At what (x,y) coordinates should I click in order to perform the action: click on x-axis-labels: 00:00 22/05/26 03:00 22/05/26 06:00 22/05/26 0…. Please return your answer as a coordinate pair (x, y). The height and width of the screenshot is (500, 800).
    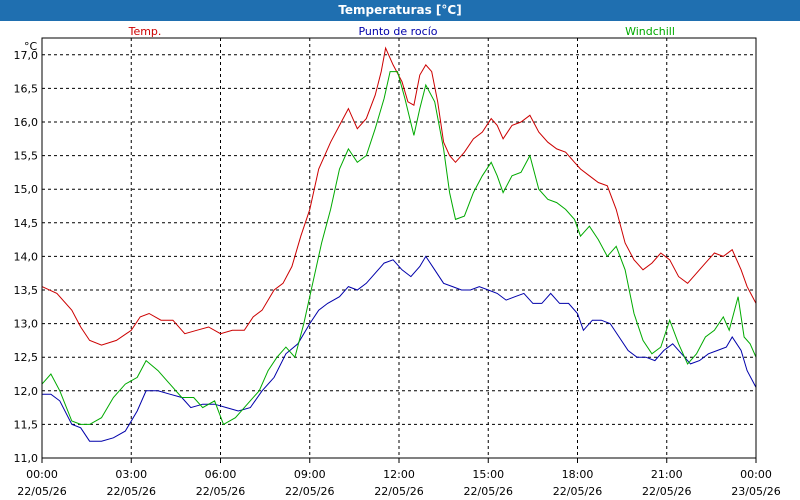
    Looking at the image, I should click on (398, 483).